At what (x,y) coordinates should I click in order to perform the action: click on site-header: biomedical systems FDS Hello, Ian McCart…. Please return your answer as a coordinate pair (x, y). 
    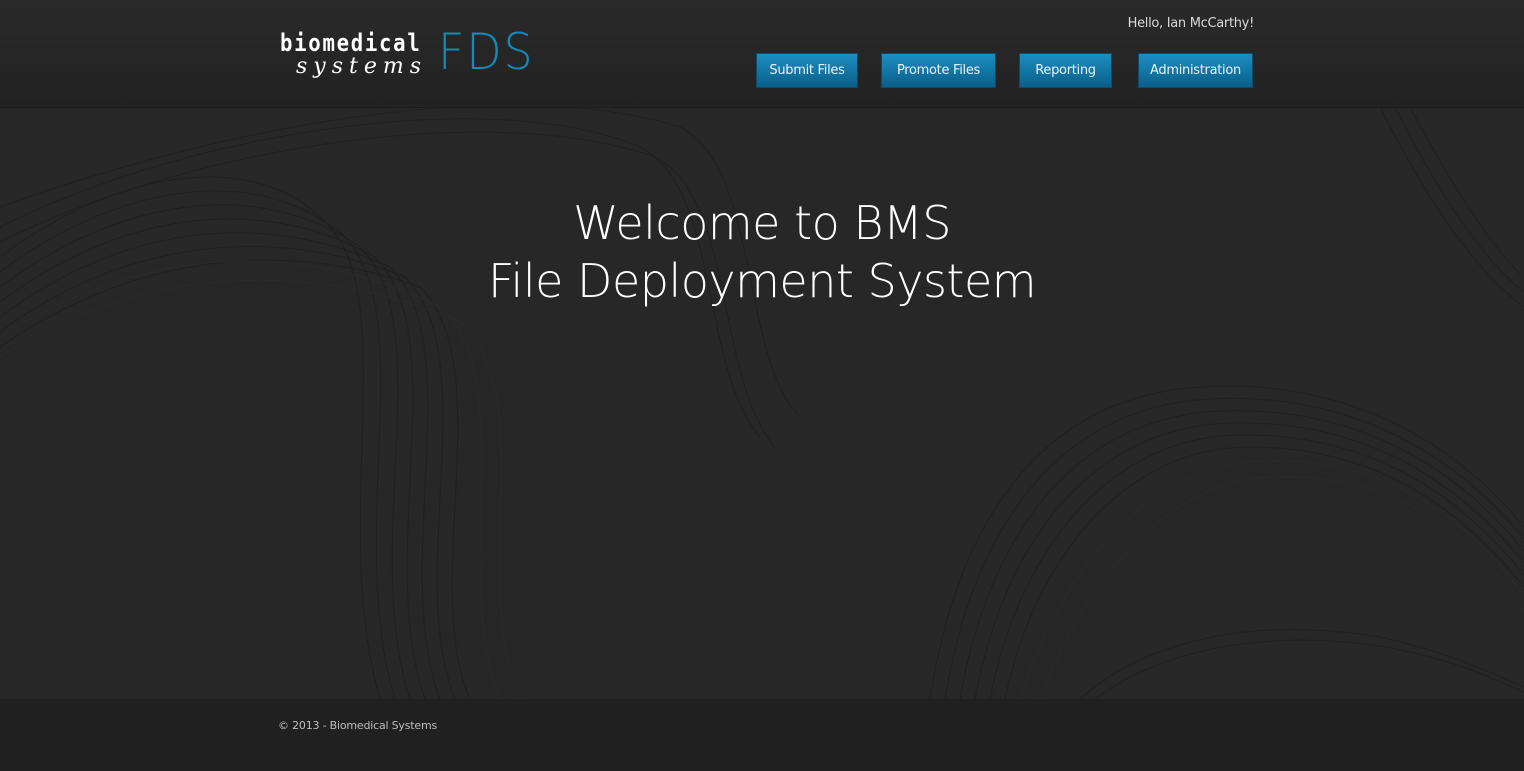
    Looking at the image, I should click on (762, 54).